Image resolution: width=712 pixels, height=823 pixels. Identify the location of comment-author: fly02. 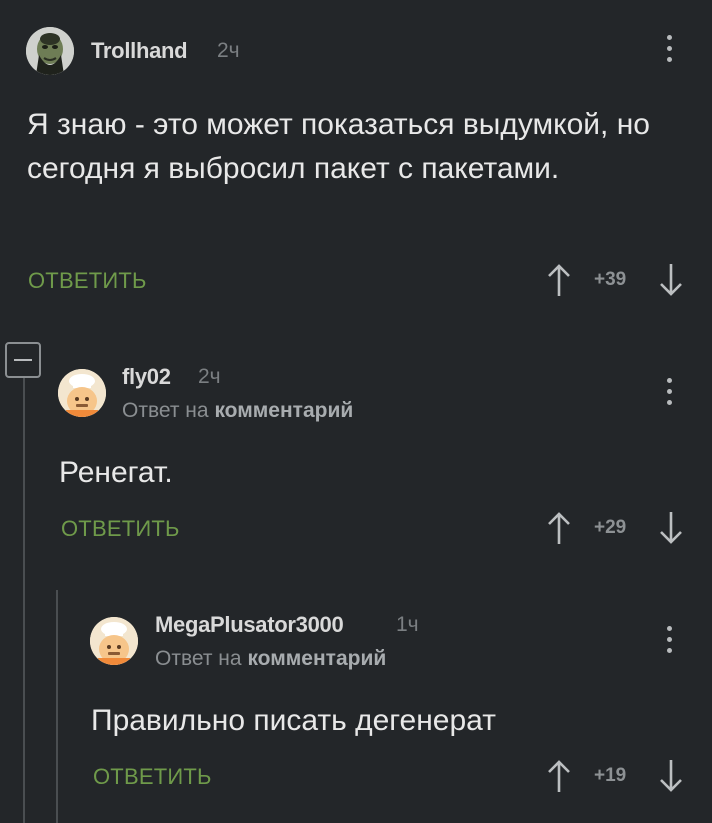
(146, 377).